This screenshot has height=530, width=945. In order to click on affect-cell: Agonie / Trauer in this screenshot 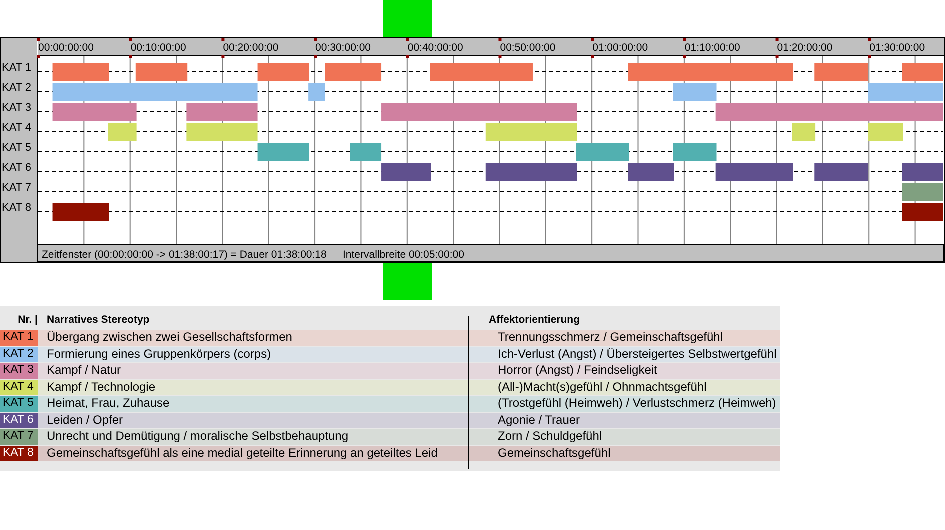, I will do `click(628, 420)`.